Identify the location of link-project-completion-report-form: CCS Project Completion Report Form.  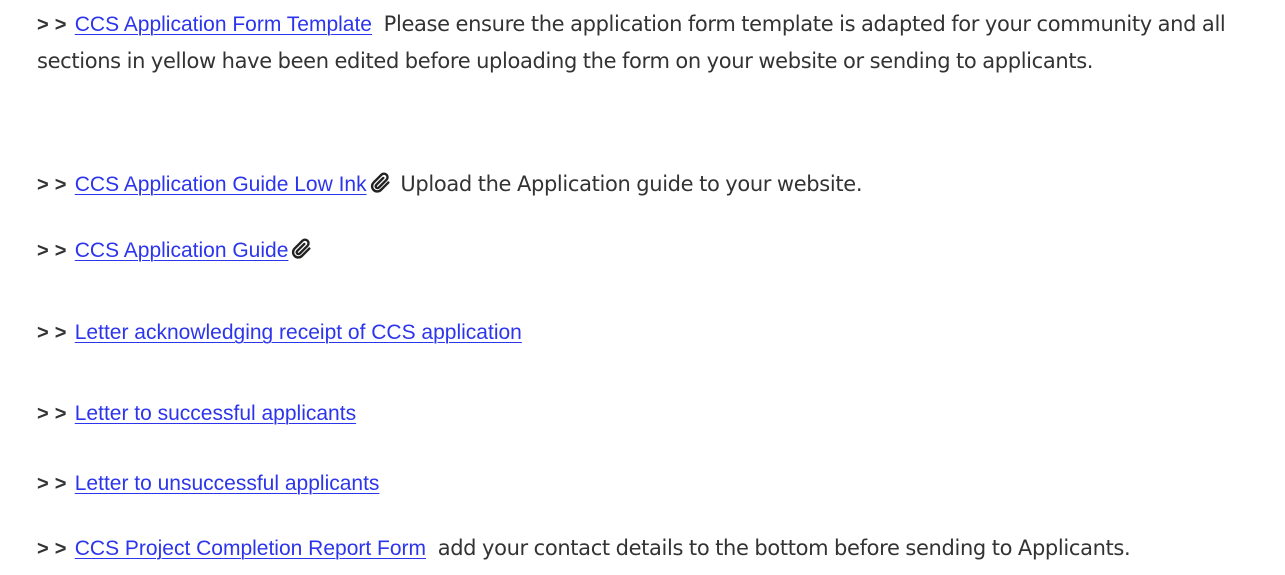
(250, 548).